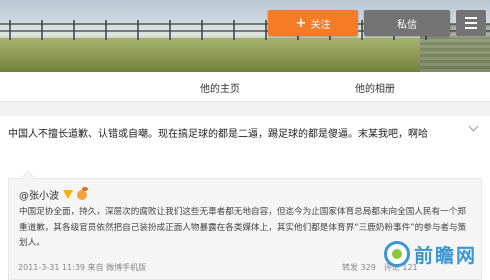 Image resolution: width=490 pixels, height=280 pixels. I want to click on message-button: 私信, so click(407, 23).